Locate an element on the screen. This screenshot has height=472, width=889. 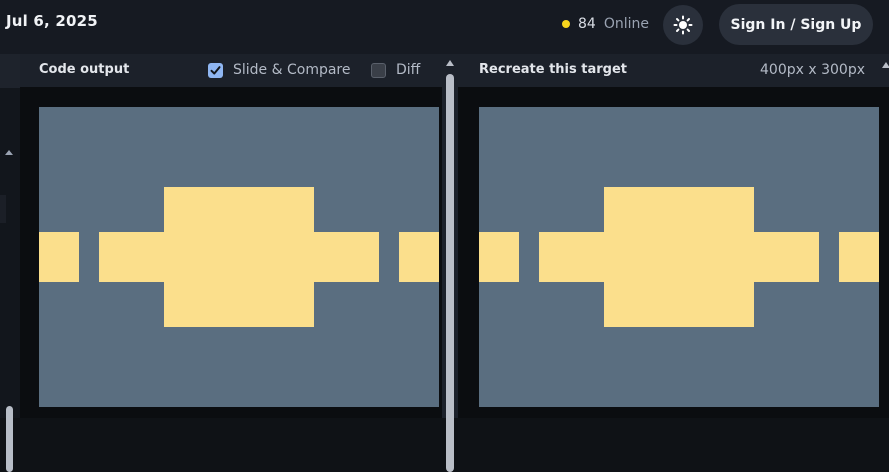
splitter-up-icon is located at coordinates (450, 63).